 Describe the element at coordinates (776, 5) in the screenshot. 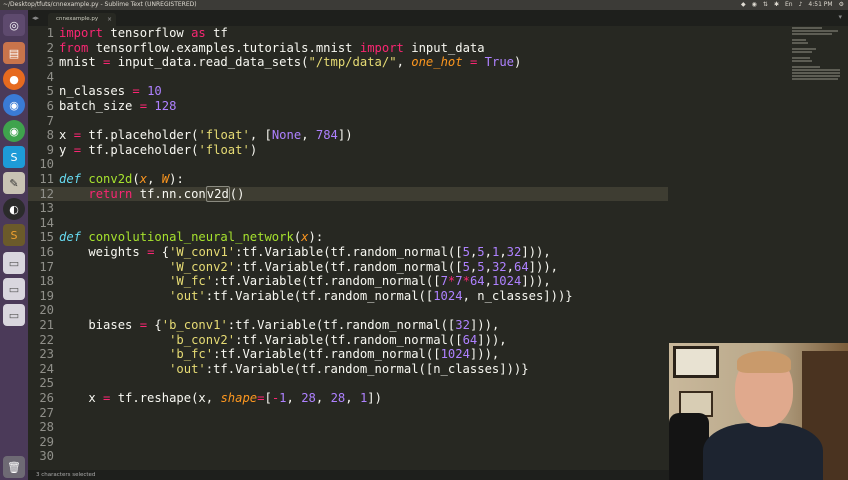

I see `bluetooth-icon: ✱` at that location.